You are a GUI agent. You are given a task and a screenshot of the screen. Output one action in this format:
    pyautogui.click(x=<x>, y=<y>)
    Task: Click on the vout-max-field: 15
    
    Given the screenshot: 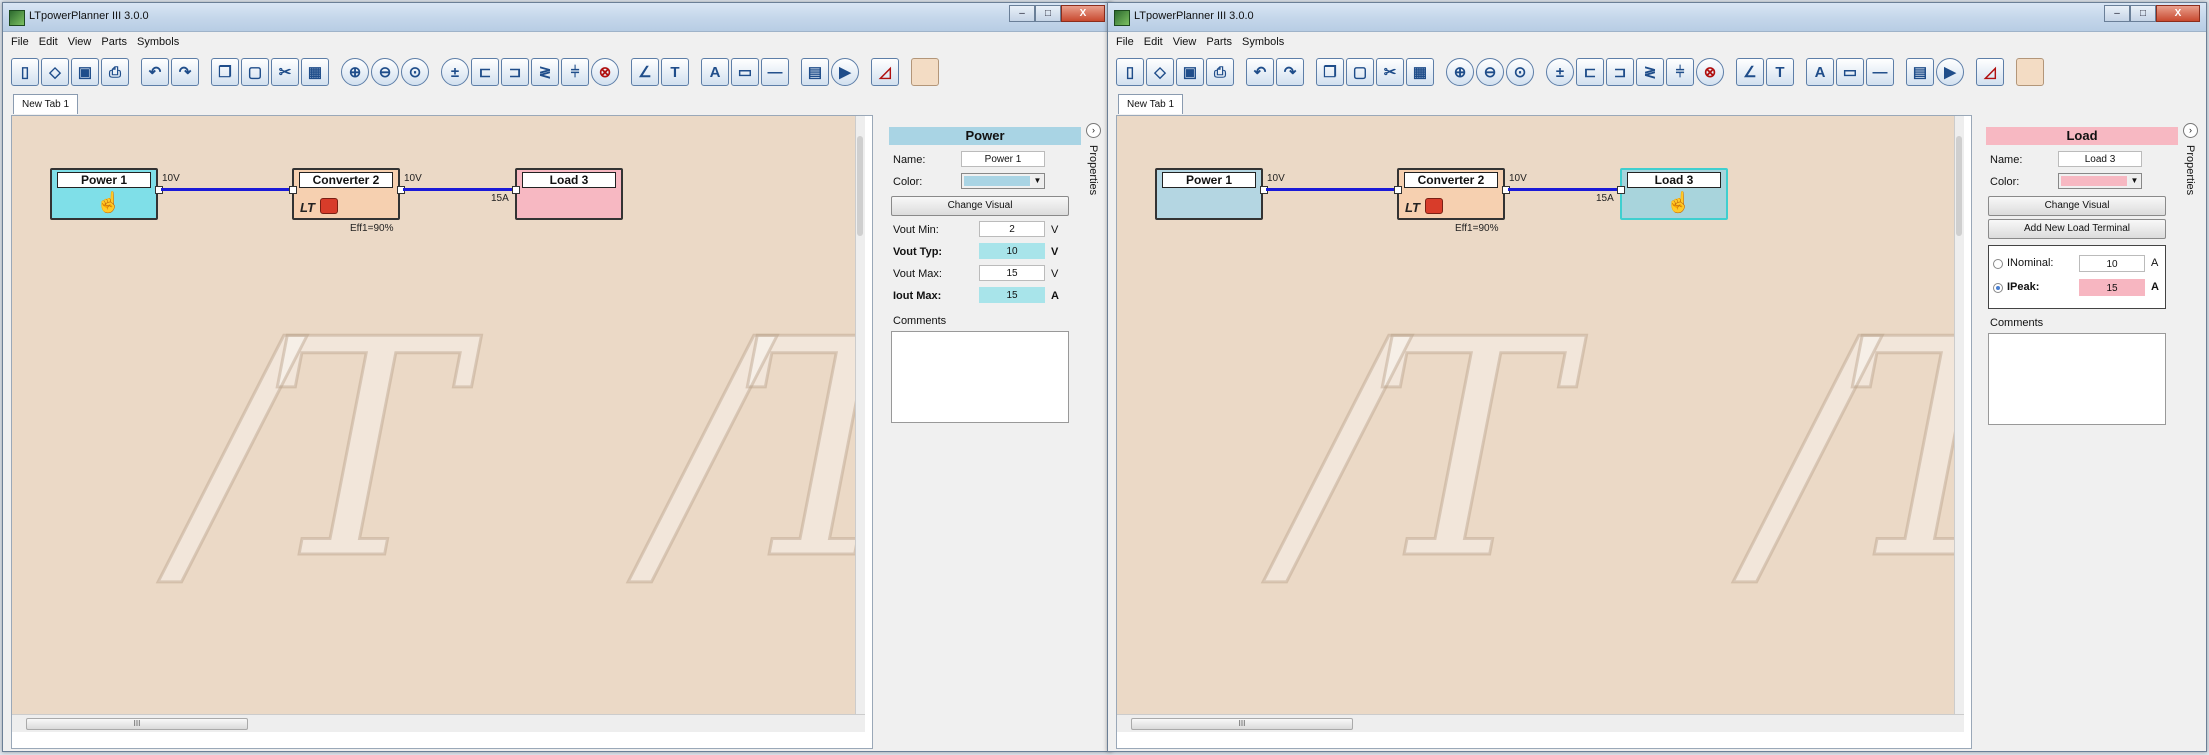 What is the action you would take?
    pyautogui.click(x=1012, y=273)
    